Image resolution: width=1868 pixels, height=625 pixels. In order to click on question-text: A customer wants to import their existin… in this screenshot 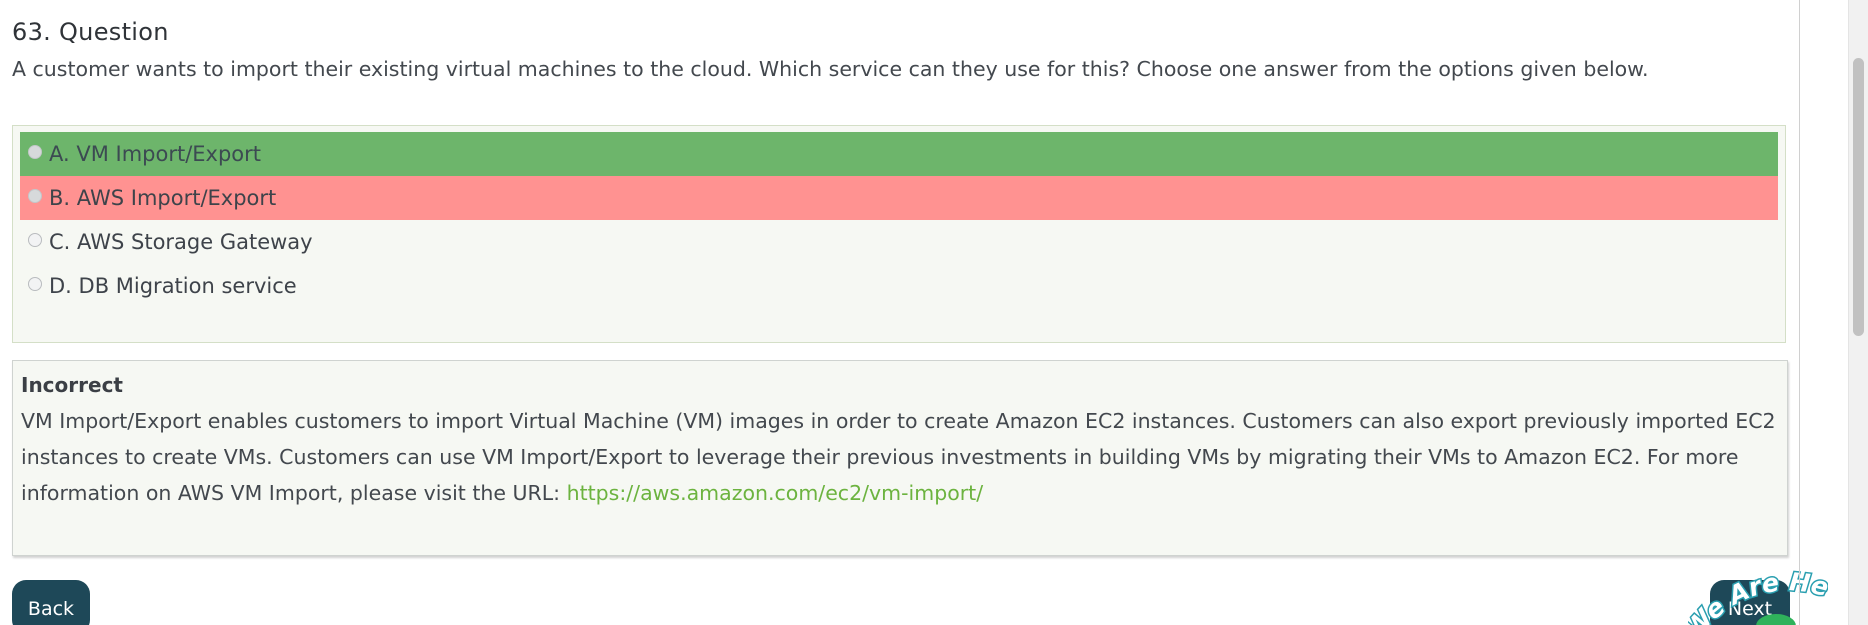, I will do `click(830, 69)`.